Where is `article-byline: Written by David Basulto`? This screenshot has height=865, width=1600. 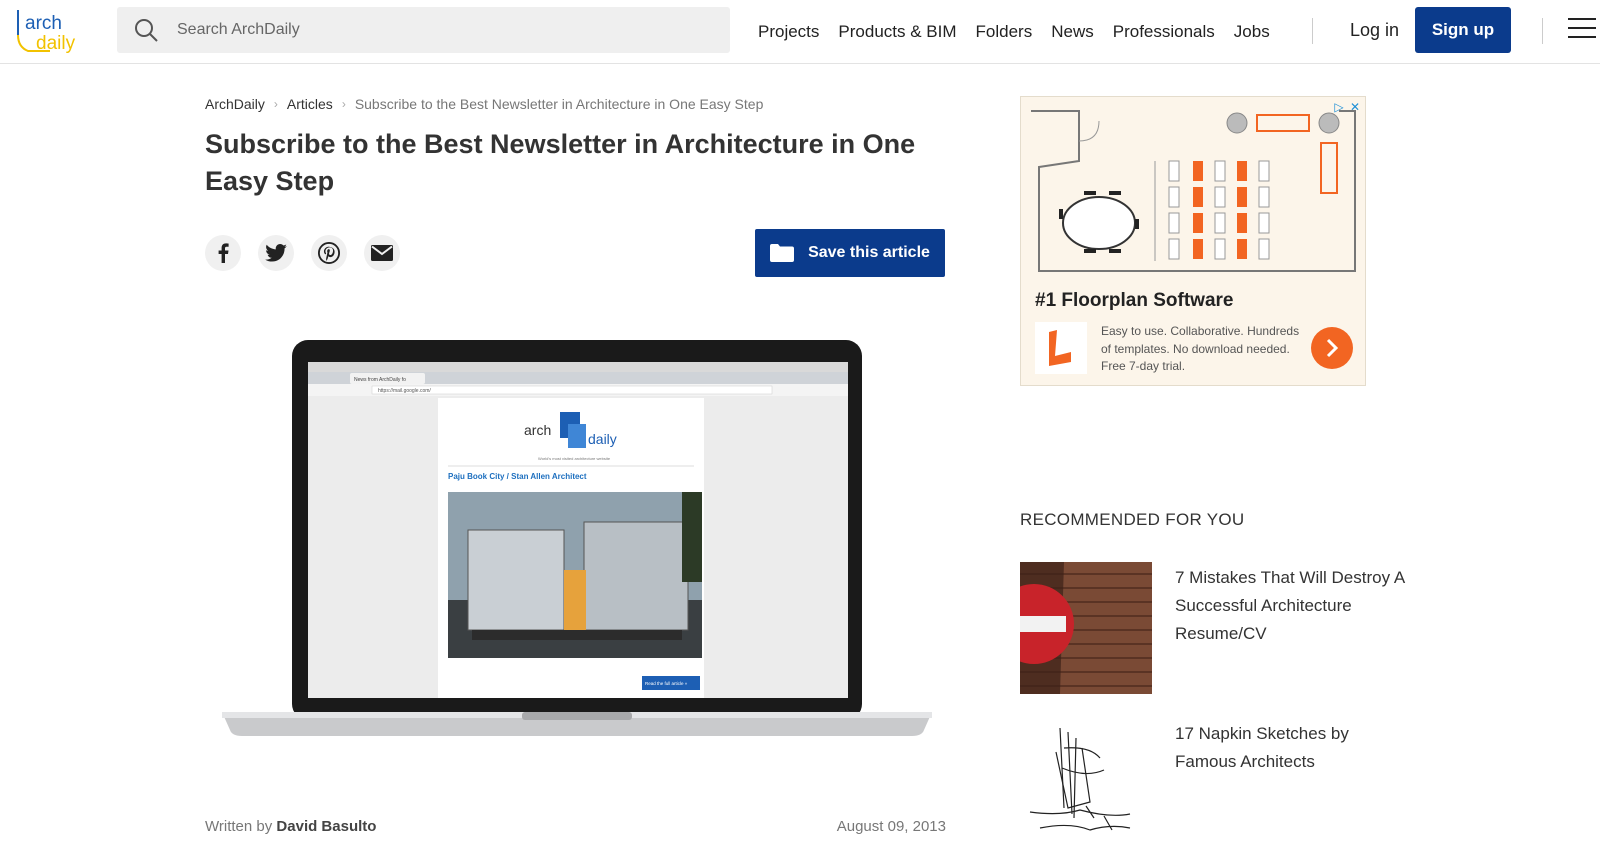
article-byline: Written by David Basulto is located at coordinates (290, 826).